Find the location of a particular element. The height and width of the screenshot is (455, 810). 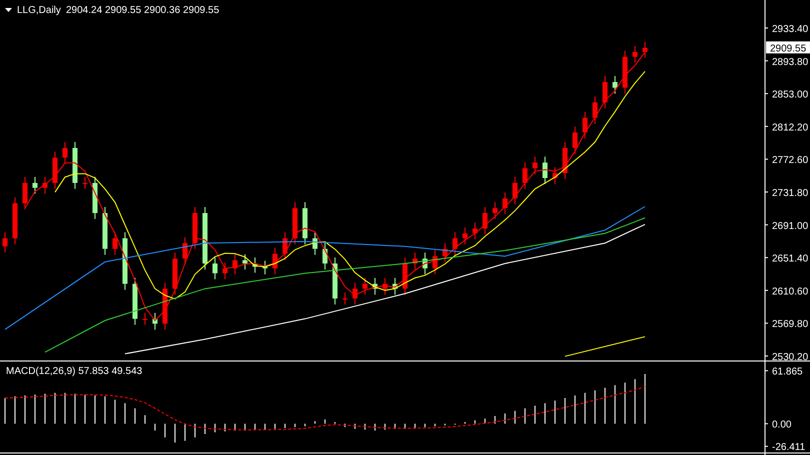

axis-label: 2933.40 is located at coordinates (790, 29).